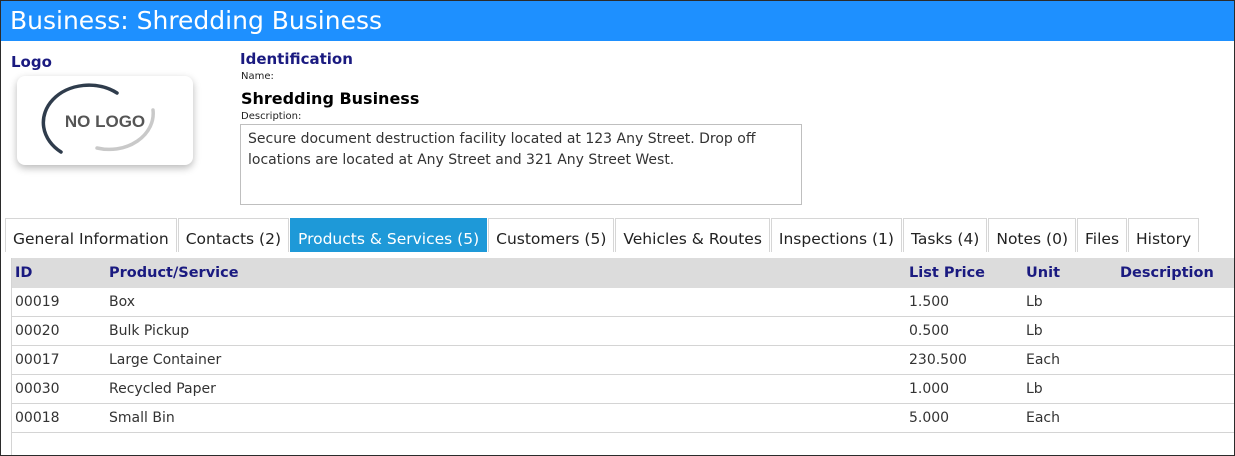  Describe the element at coordinates (1043, 273) in the screenshot. I see `column-header-unit: Unit` at that location.